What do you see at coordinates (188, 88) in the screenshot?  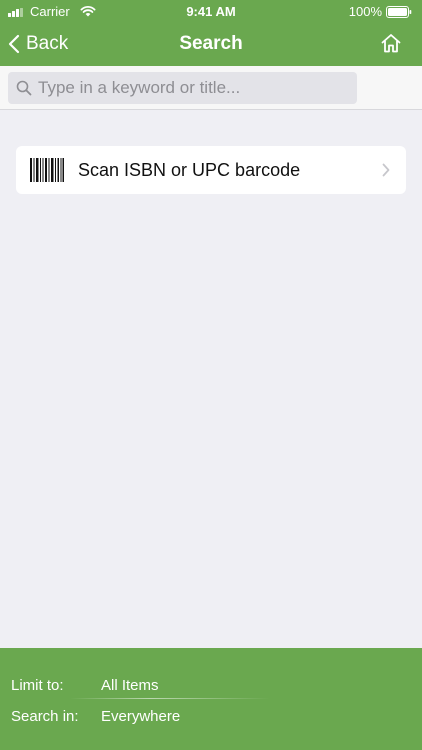 I see `search-input` at bounding box center [188, 88].